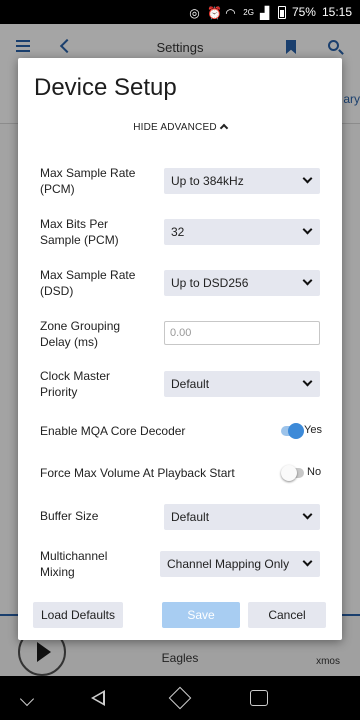 The width and height of the screenshot is (360, 720). I want to click on zone-grouping-delay-label: Zone Grouping Delay (ms), so click(80, 334).